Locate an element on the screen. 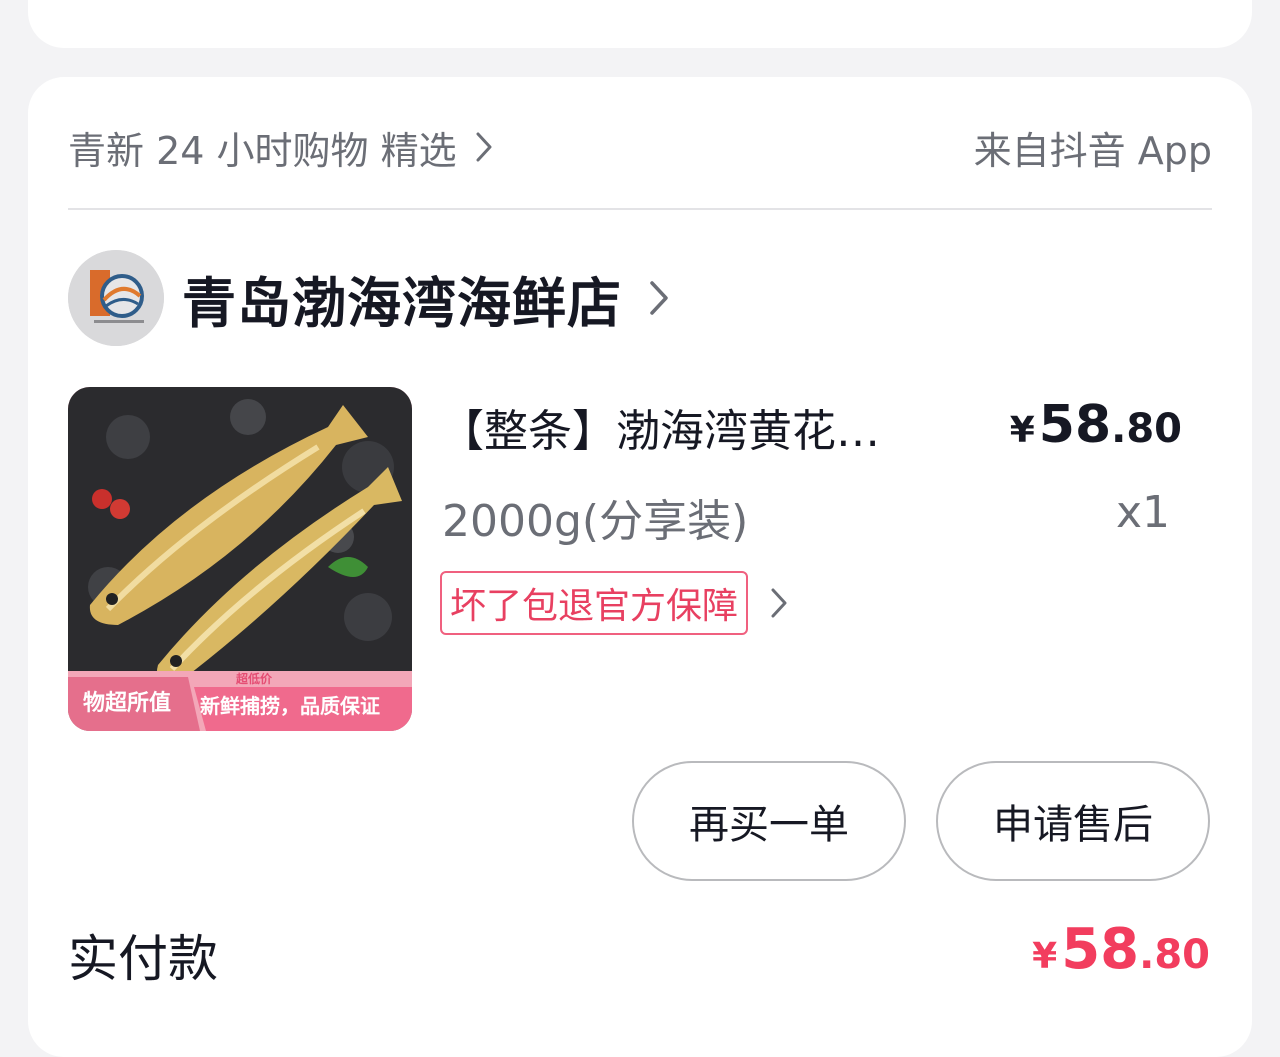 This screenshot has width=1280, height=1057. product-quantity: x1 is located at coordinates (1142, 512).